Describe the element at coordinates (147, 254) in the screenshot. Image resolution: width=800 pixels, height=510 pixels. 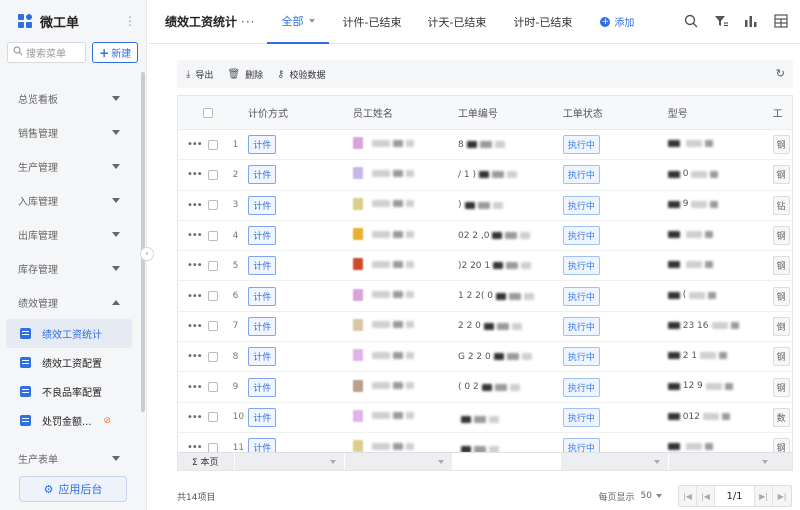
I see `sidebar-collapse-button: ‹` at that location.